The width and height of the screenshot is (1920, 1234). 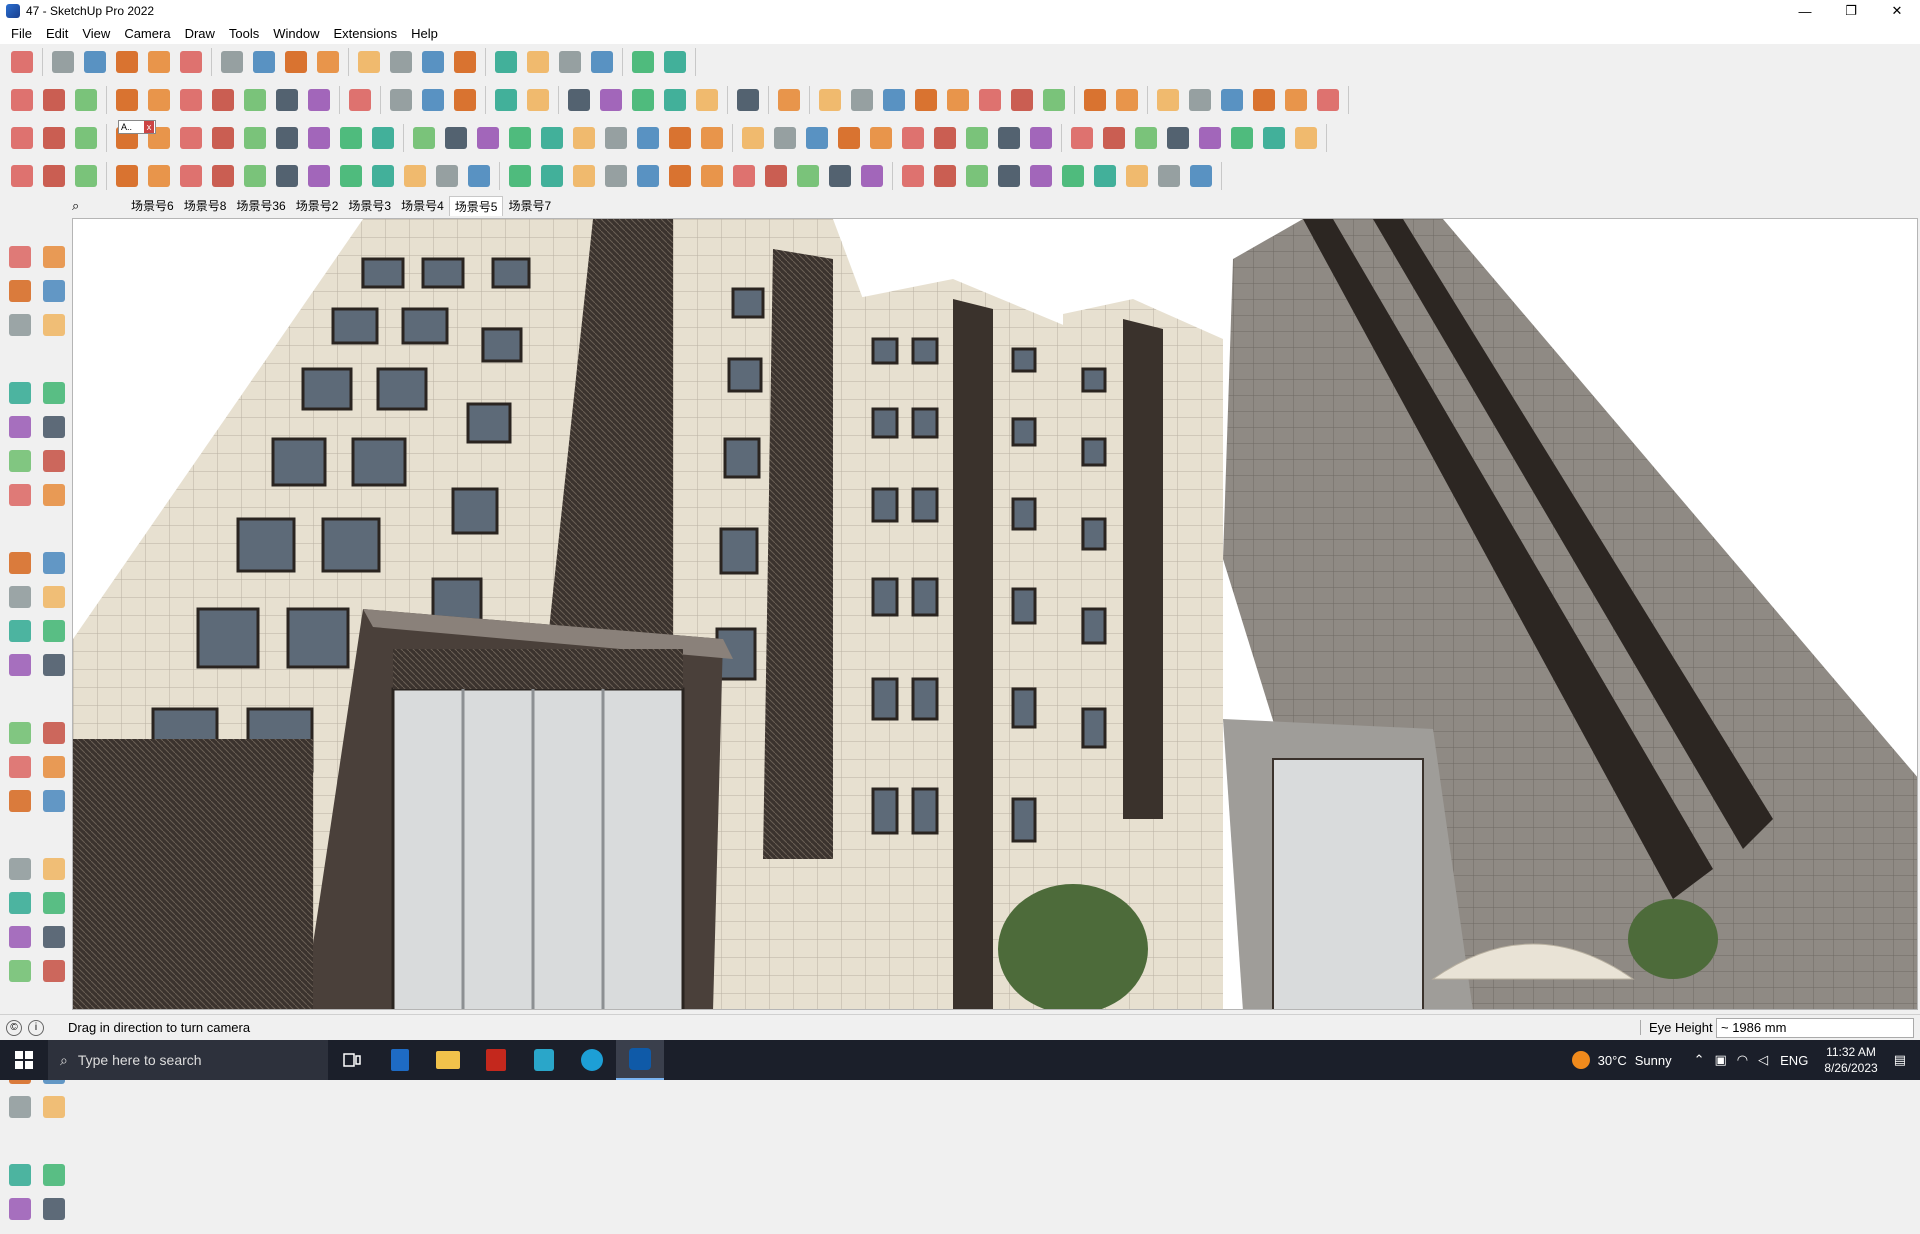 I want to click on file-explorer-button, so click(x=448, y=1060).